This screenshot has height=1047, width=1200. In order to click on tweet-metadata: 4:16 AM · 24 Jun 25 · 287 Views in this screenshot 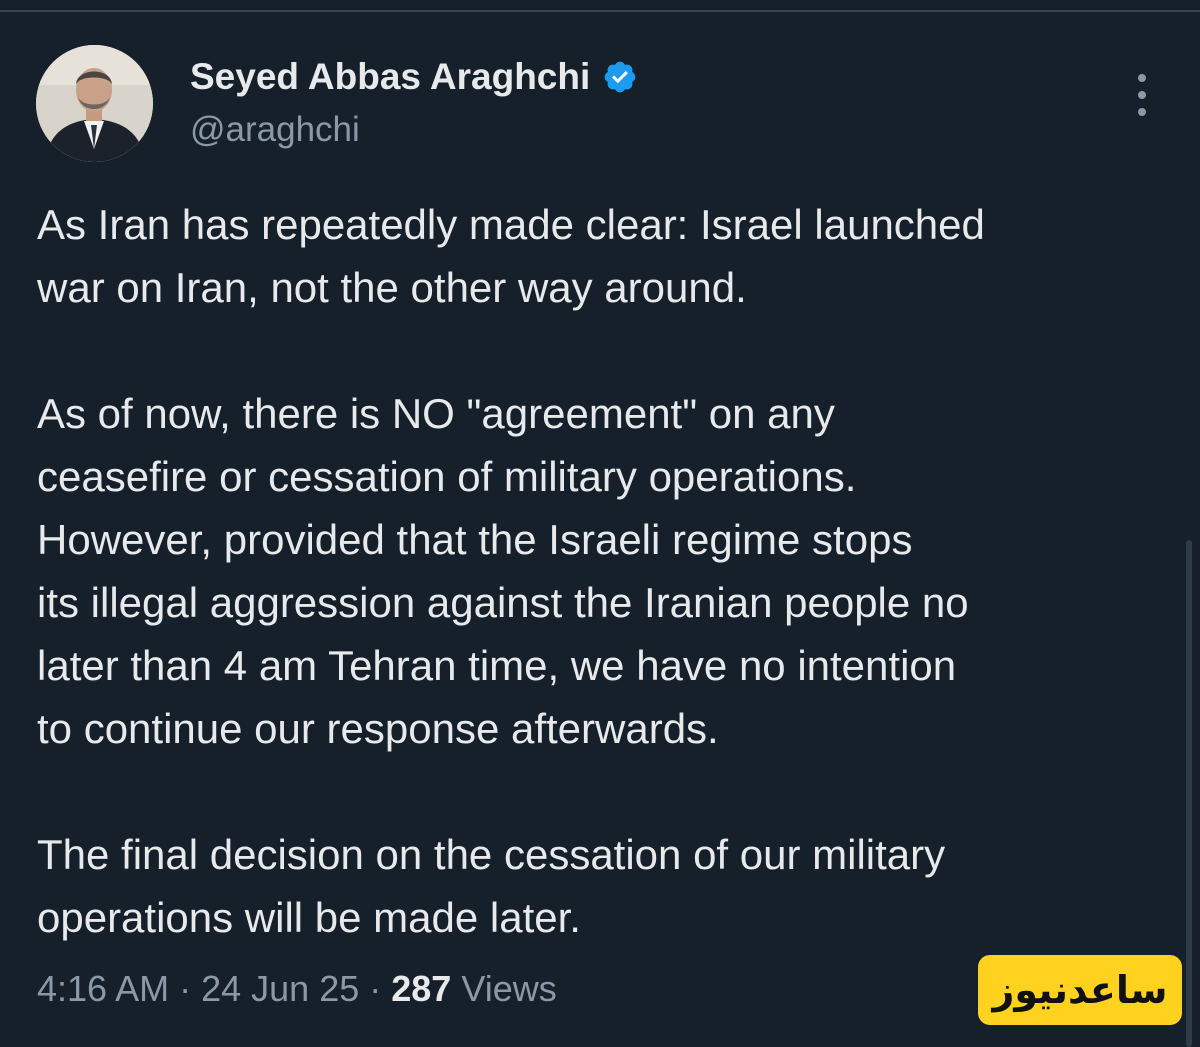, I will do `click(297, 989)`.